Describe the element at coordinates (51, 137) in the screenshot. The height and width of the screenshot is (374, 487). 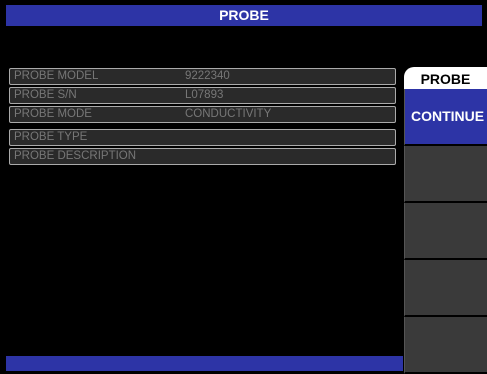
I see `row-label: PROBE TYPE` at that location.